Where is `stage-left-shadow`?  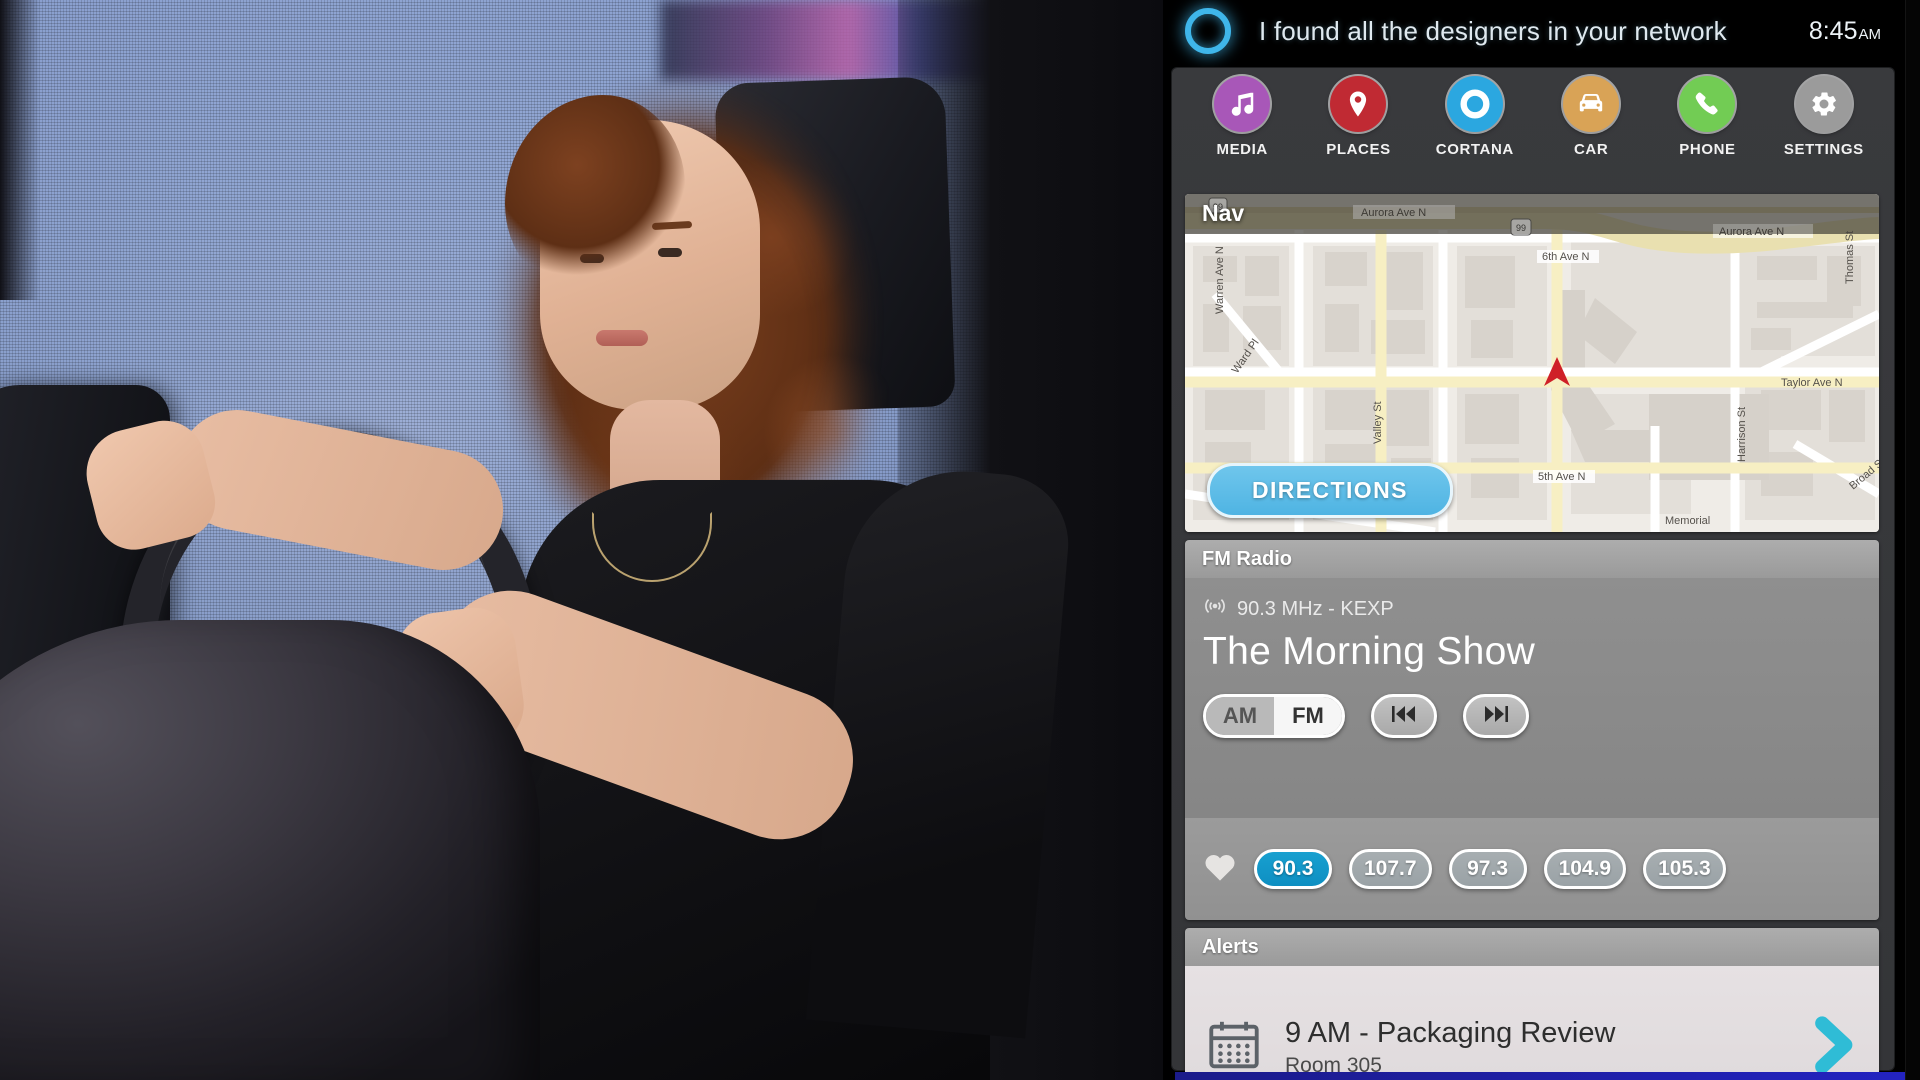 stage-left-shadow is located at coordinates (20, 150).